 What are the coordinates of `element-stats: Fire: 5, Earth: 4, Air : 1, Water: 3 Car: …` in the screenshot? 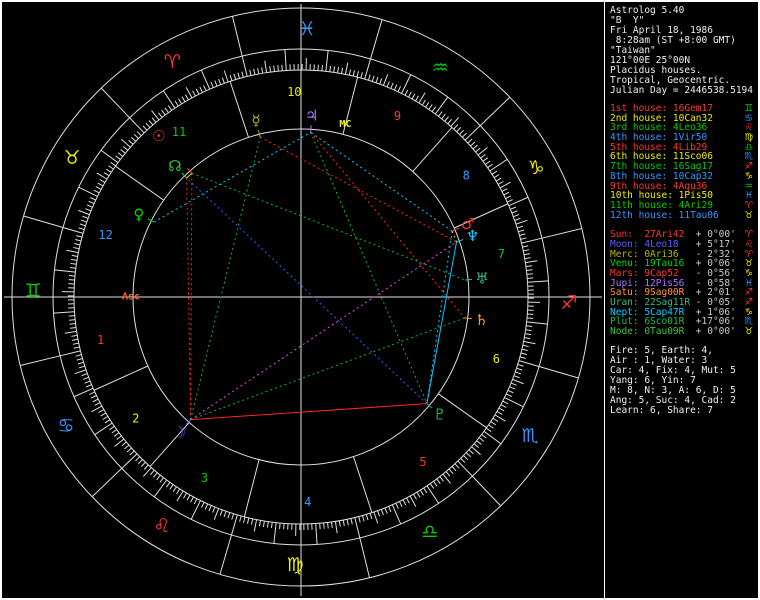 It's located at (683, 380).